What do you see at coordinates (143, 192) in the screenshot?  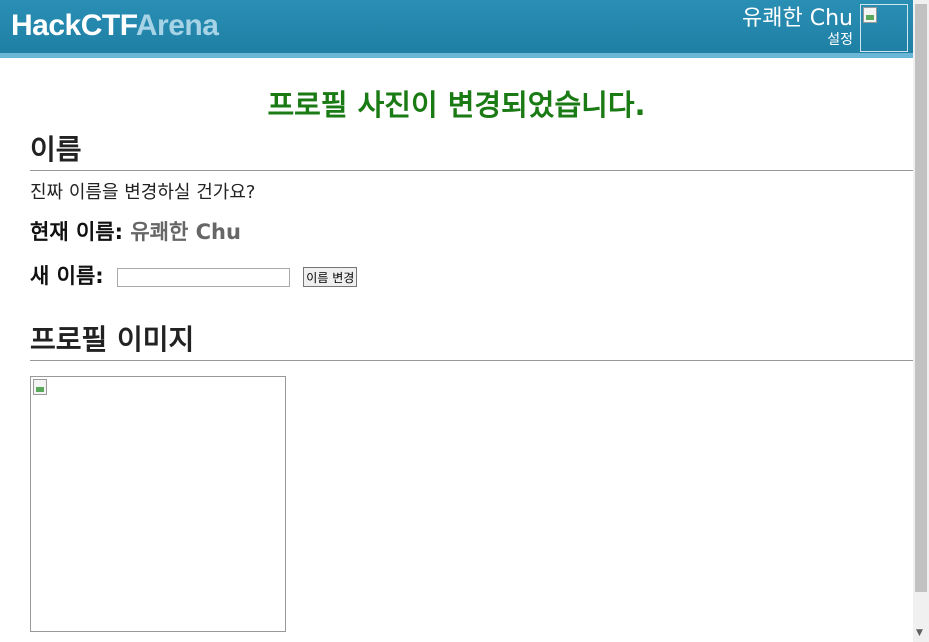 I see `name-change-question: 진짜 이름을 변경하실 건가요?` at bounding box center [143, 192].